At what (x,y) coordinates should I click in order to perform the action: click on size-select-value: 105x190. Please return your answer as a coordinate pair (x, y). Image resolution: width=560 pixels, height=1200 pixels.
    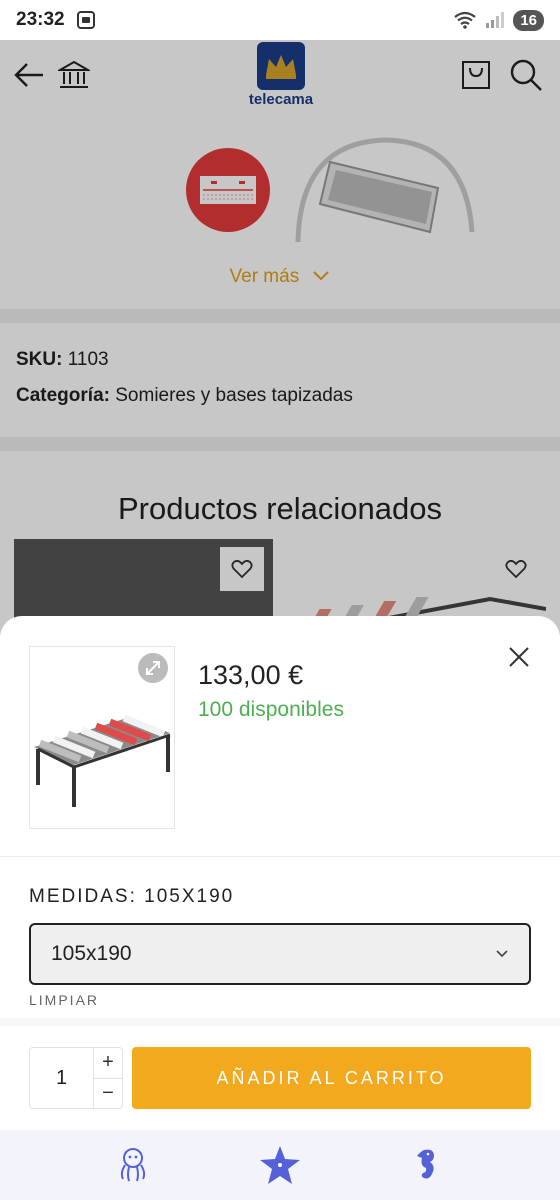
    Looking at the image, I should click on (91, 953).